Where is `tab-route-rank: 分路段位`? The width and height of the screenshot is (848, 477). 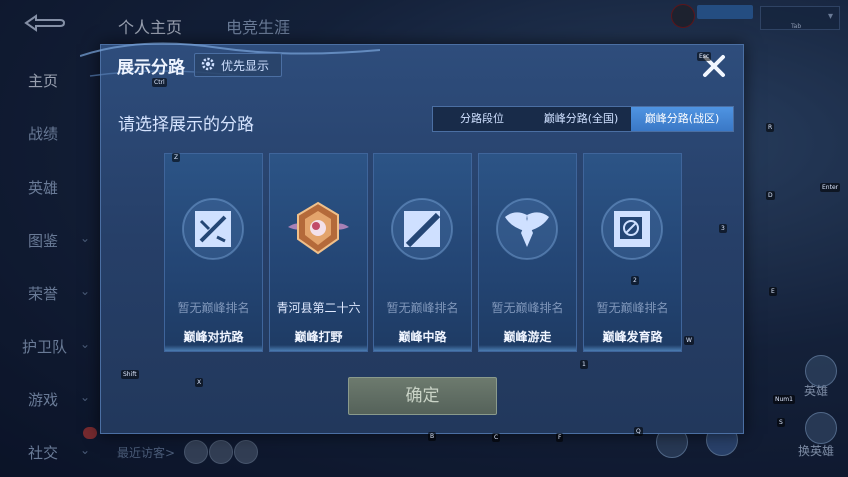
tab-route-rank: 分路段位 is located at coordinates (482, 119).